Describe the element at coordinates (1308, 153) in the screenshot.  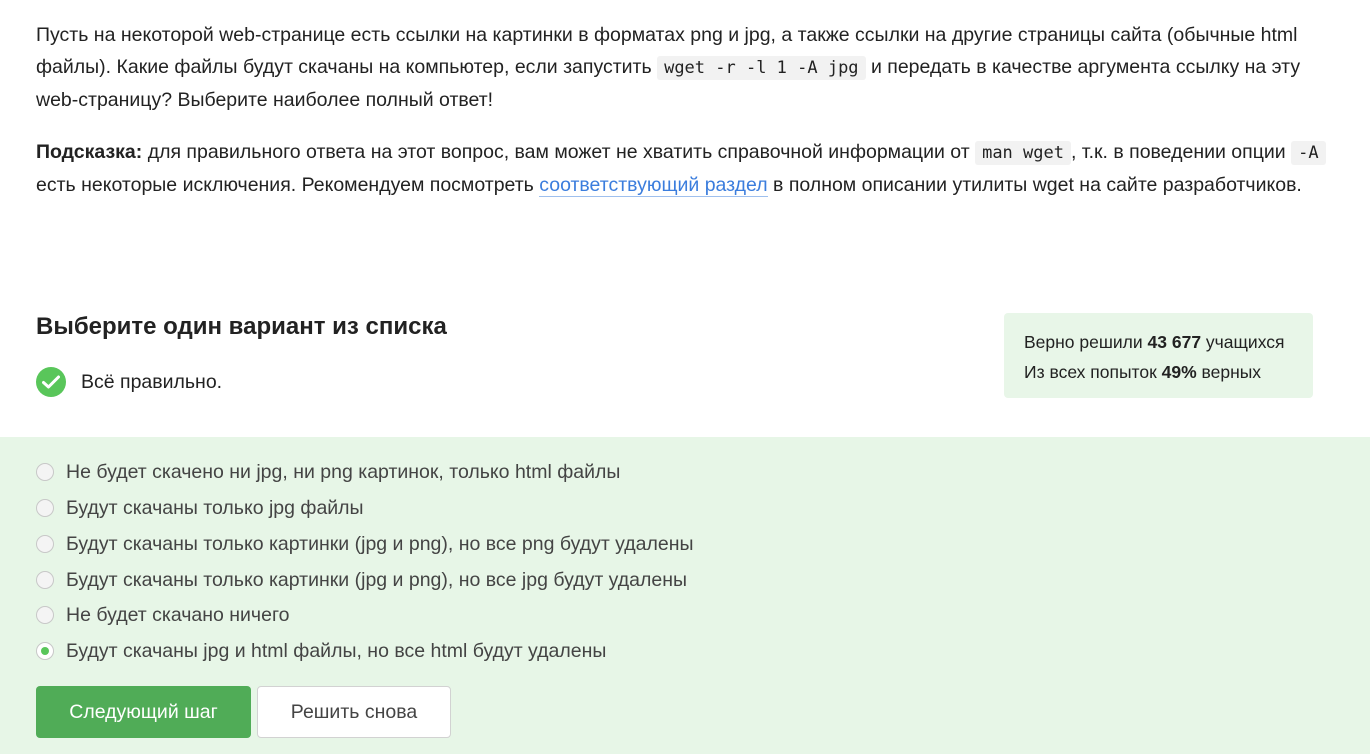
I see `code-snippet: -A` at that location.